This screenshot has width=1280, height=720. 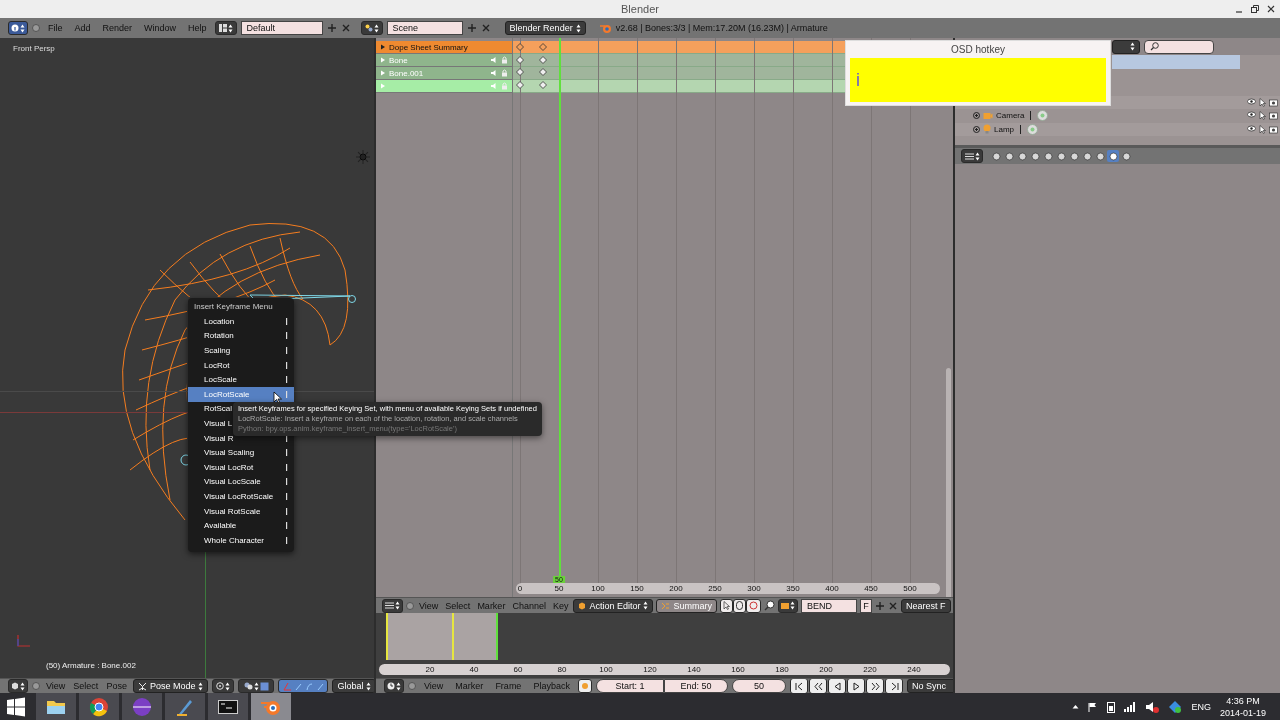 What do you see at coordinates (978, 49) in the screenshot?
I see `osd-title: OSD hotkey` at bounding box center [978, 49].